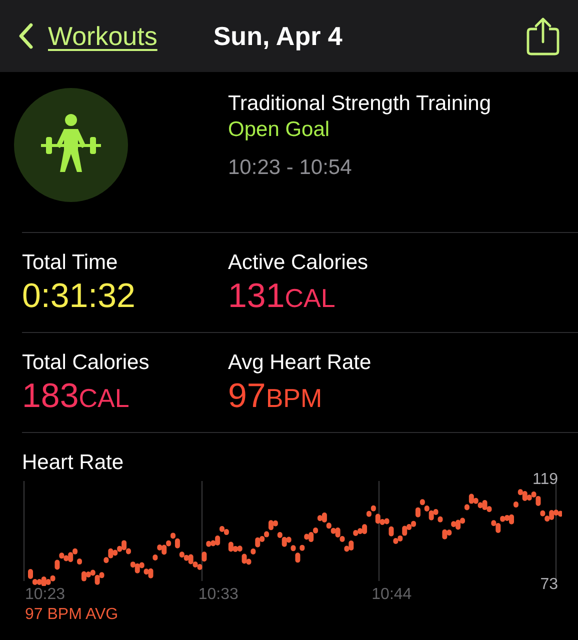  I want to click on workout-goal: Open Goal, so click(279, 130).